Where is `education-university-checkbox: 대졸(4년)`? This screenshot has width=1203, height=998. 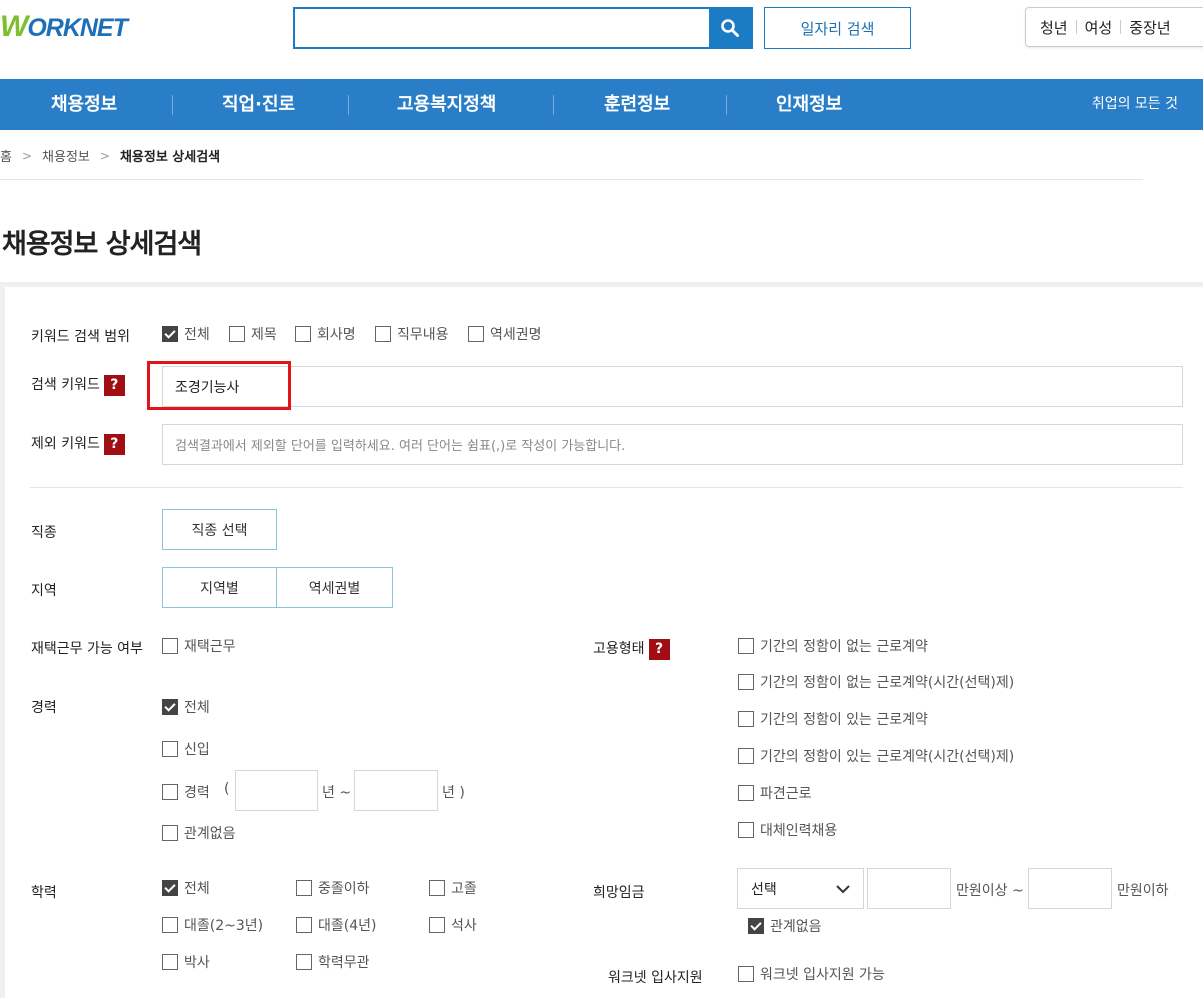
education-university-checkbox: 대졸(4년) is located at coordinates (336, 925).